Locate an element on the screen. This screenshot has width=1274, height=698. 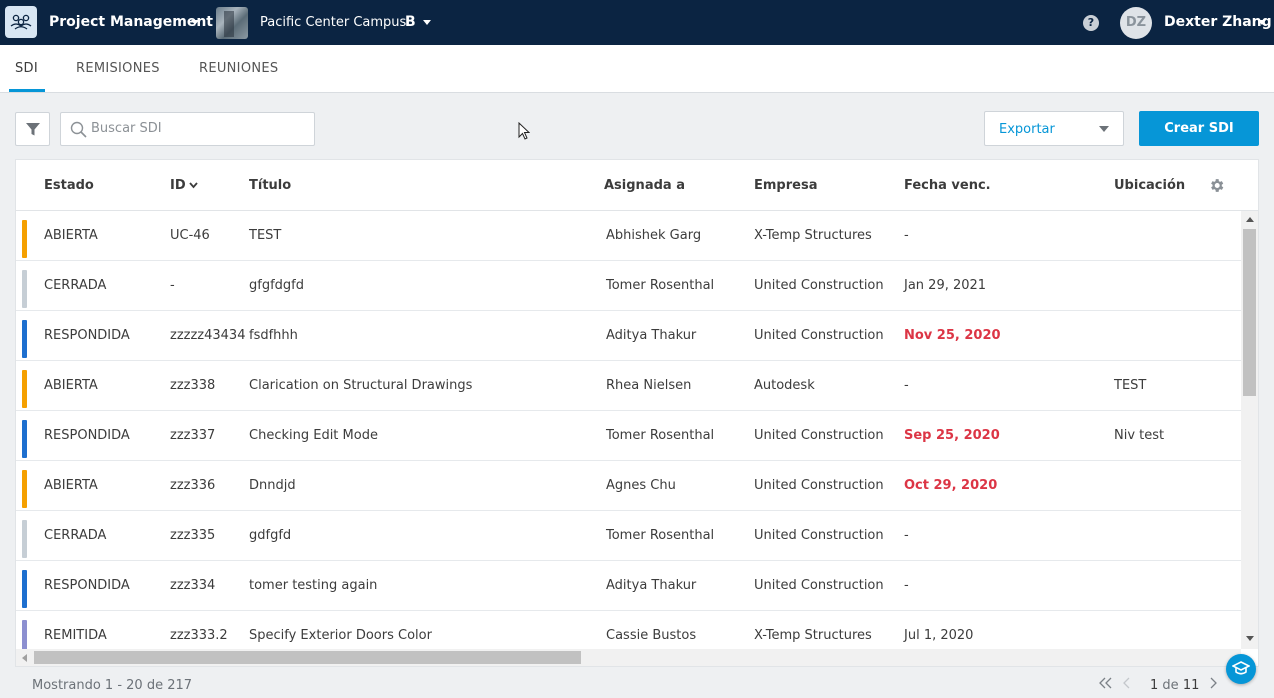
column-header-id: ID is located at coordinates (184, 185).